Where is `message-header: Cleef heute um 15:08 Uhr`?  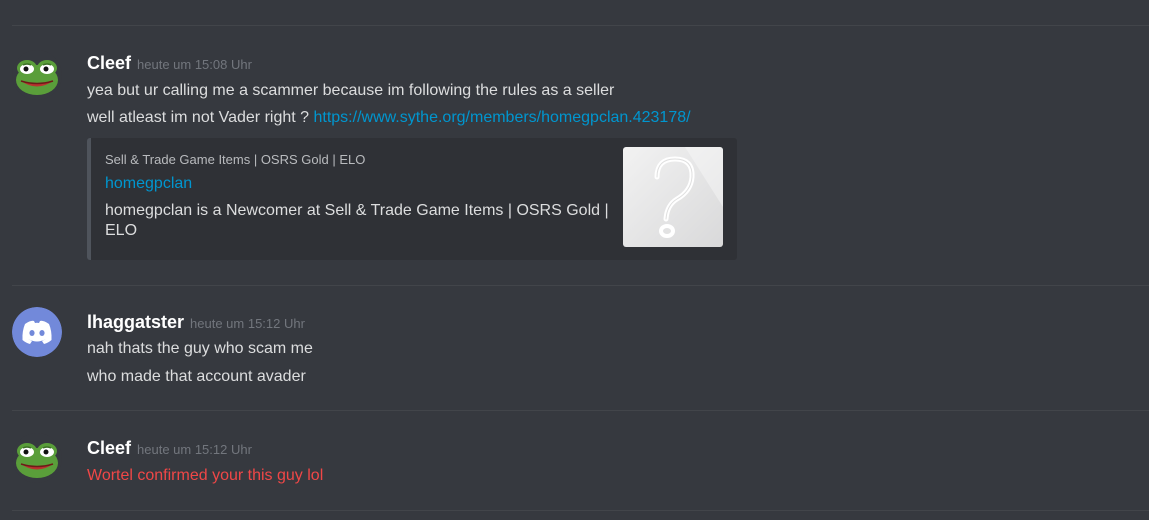 message-header: Cleef heute um 15:08 Uhr is located at coordinates (169, 63).